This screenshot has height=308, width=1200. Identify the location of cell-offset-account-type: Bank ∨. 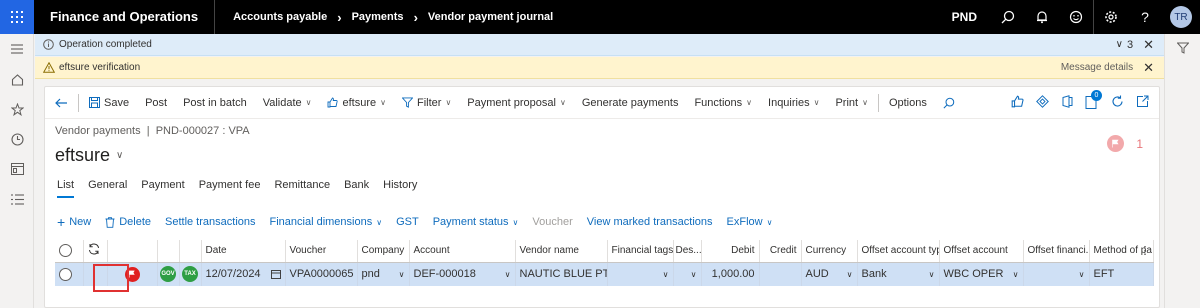
(898, 274).